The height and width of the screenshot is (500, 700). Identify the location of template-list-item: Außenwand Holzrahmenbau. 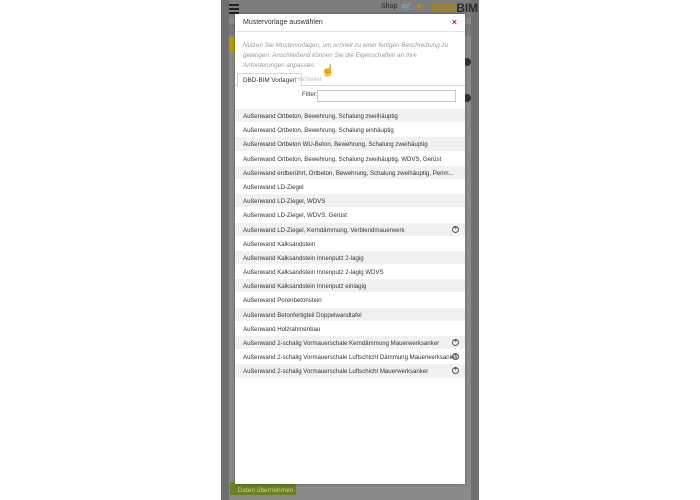
(350, 329).